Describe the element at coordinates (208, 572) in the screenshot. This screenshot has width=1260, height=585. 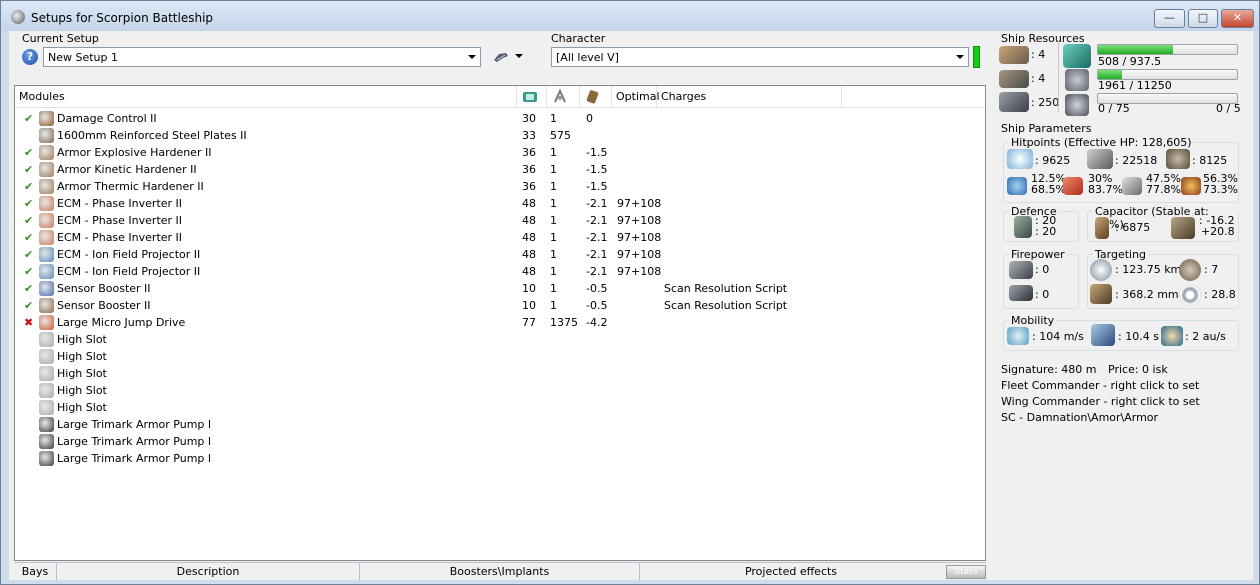
I see `tab-description: Description` at that location.